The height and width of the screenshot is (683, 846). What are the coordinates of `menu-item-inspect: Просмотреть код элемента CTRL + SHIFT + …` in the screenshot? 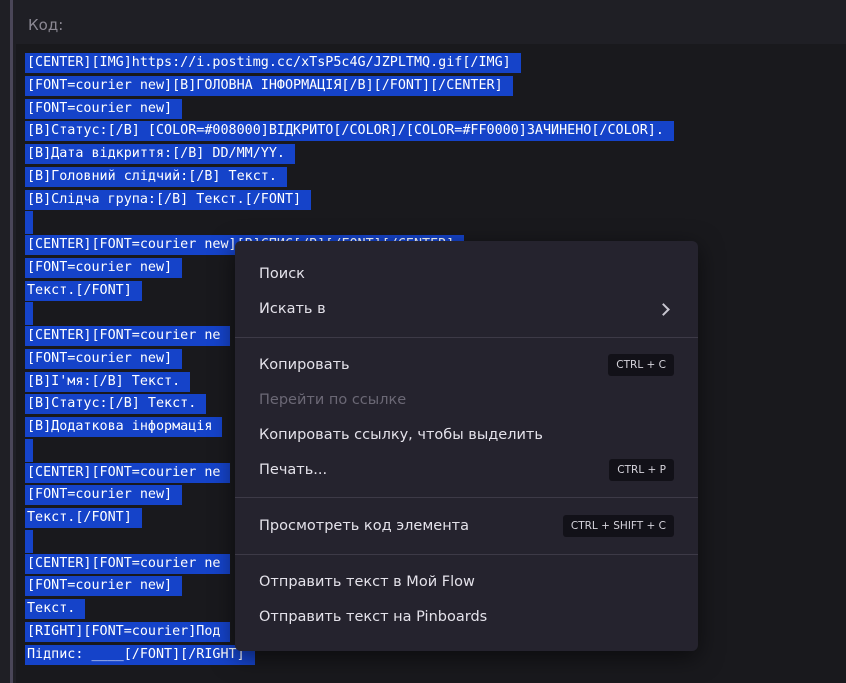 It's located at (466, 526).